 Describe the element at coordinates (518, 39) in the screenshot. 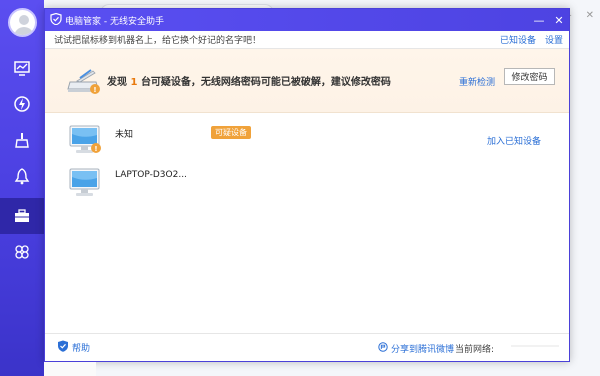

I see `known-devices-link: 已知设备` at that location.